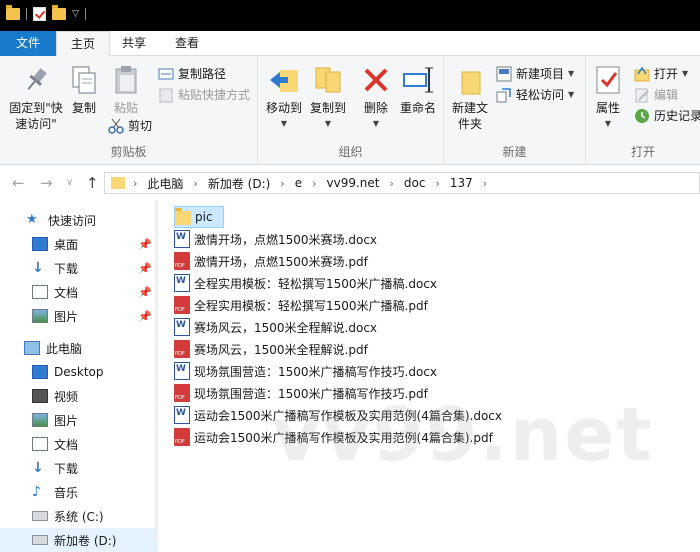 Image resolution: width=700 pixels, height=552 pixels. What do you see at coordinates (66, 396) in the screenshot?
I see `nav-label: 视频` at bounding box center [66, 396].